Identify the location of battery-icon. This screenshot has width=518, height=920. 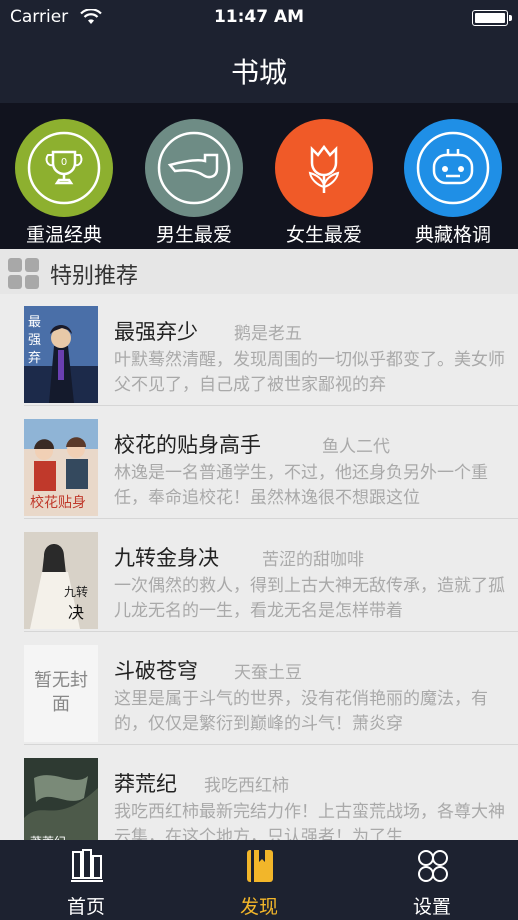
(492, 18).